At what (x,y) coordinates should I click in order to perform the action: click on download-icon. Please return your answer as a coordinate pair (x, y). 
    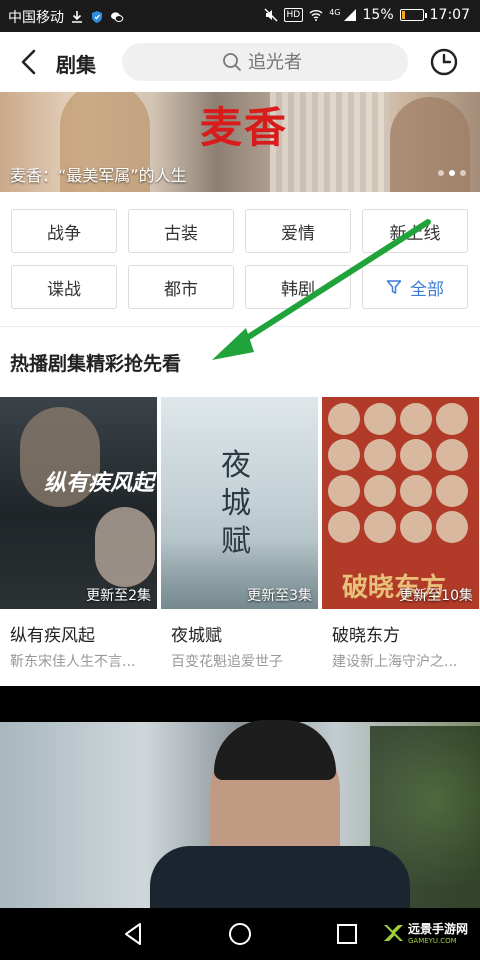
    Looking at the image, I should click on (77, 17).